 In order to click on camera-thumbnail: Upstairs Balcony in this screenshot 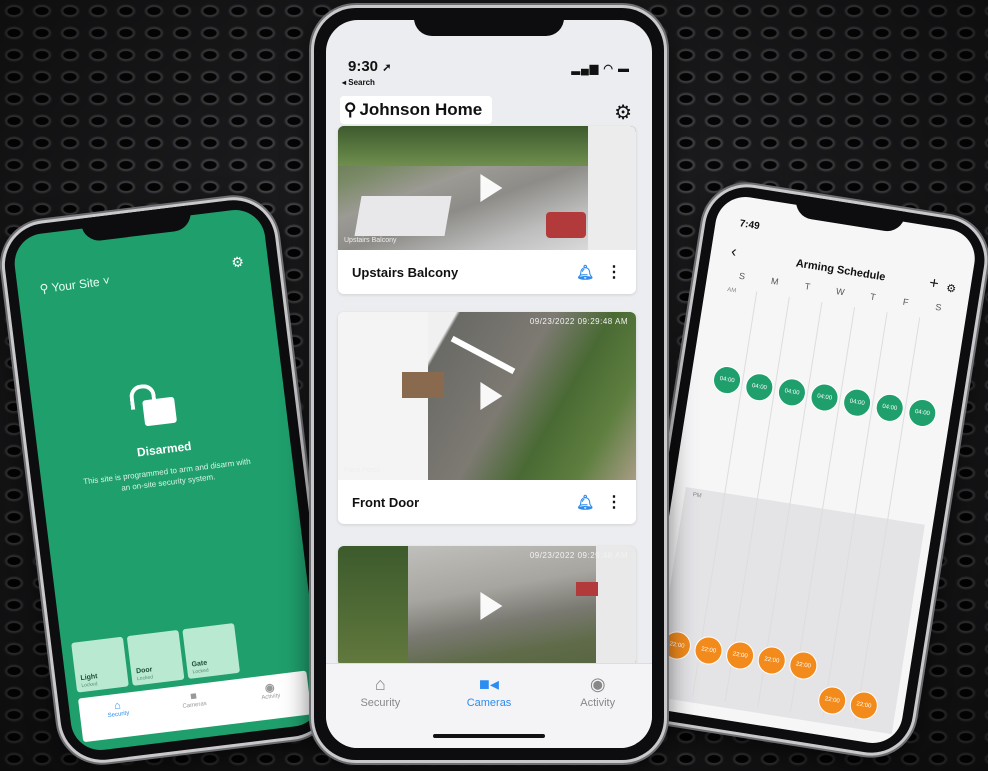, I will do `click(487, 188)`.